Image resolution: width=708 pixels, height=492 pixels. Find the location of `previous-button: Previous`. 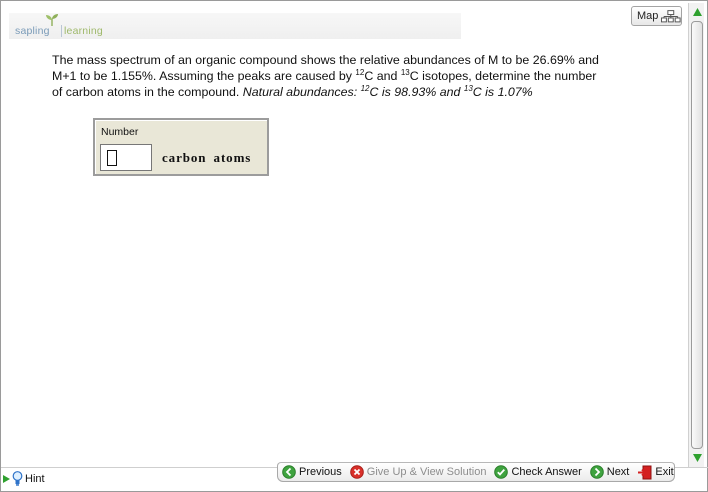

previous-button: Previous is located at coordinates (312, 472).